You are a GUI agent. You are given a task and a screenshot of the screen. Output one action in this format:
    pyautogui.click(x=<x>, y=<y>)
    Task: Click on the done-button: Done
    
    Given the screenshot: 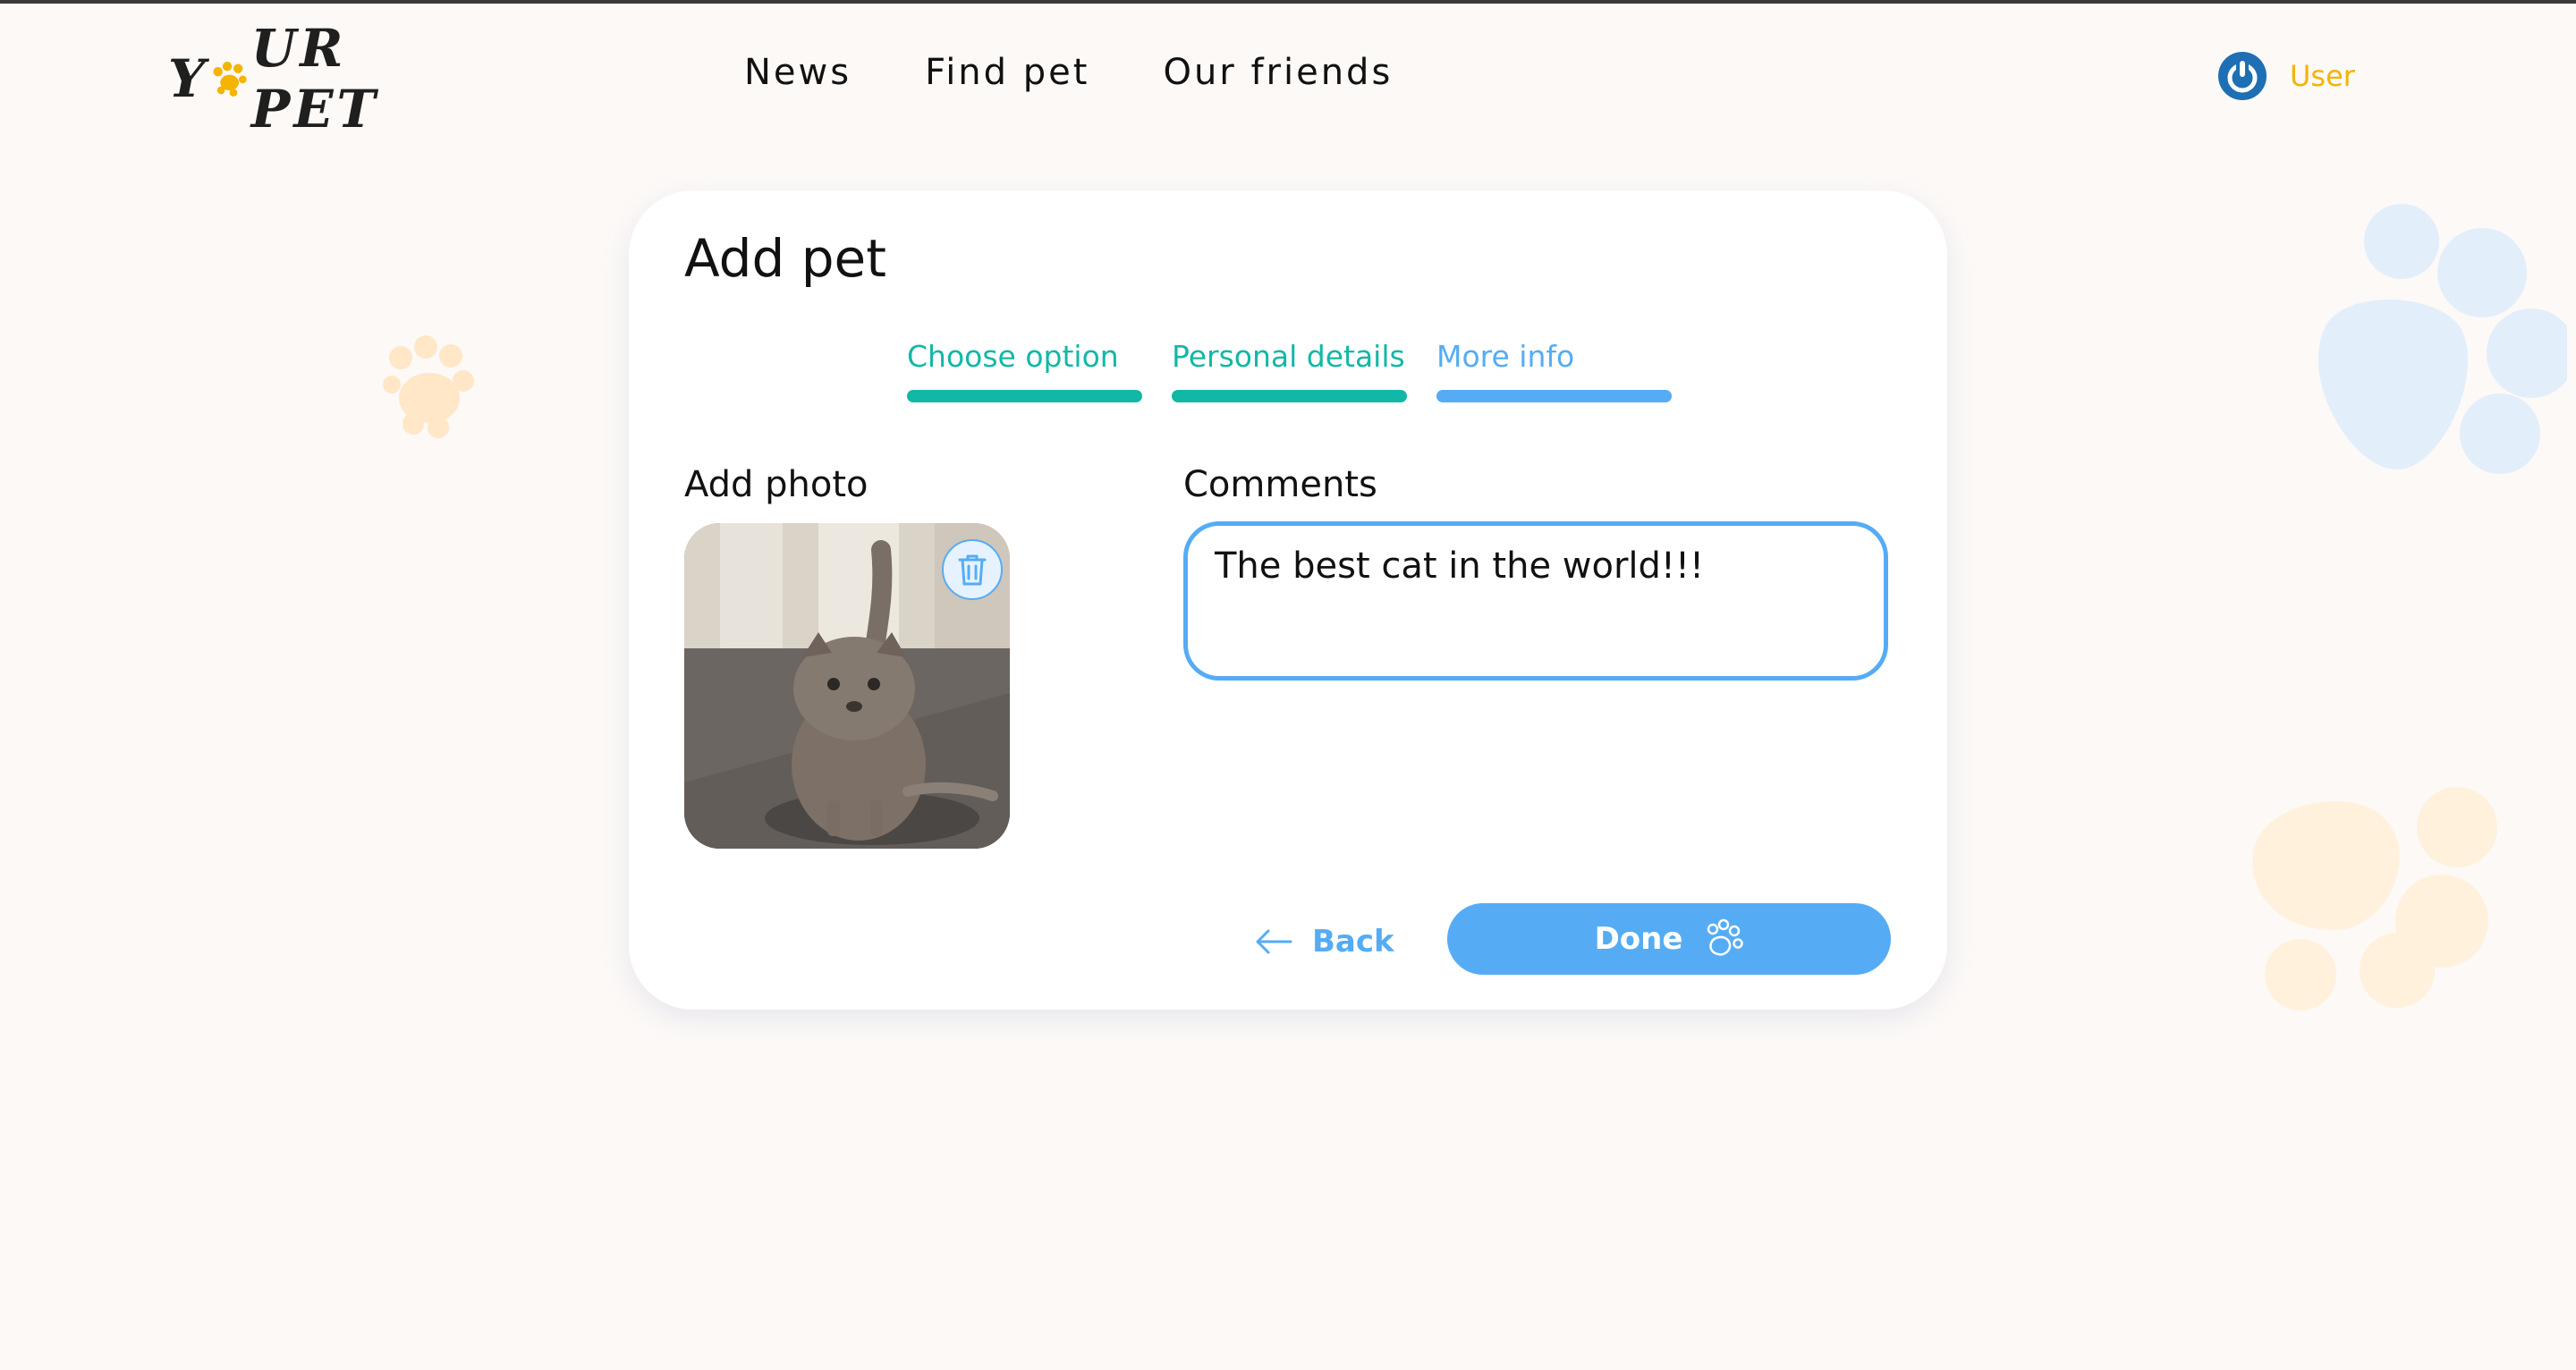 What is the action you would take?
    pyautogui.click(x=1669, y=939)
    